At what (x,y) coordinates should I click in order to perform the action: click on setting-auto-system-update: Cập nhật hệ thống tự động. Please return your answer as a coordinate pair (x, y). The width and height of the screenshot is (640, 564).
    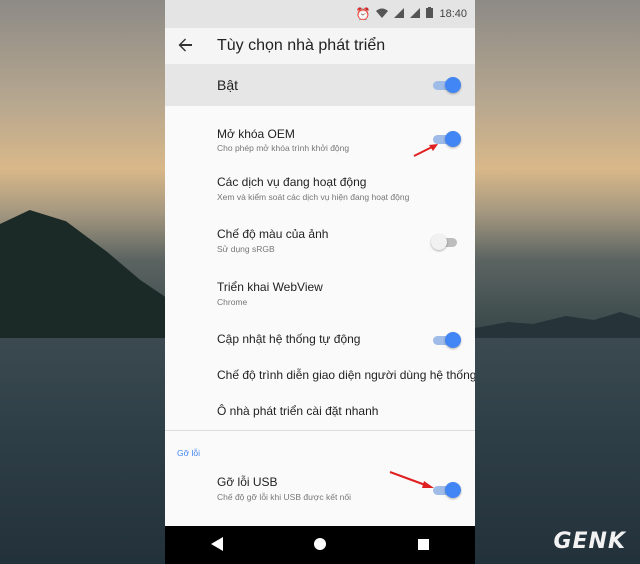
    Looking at the image, I should click on (320, 334).